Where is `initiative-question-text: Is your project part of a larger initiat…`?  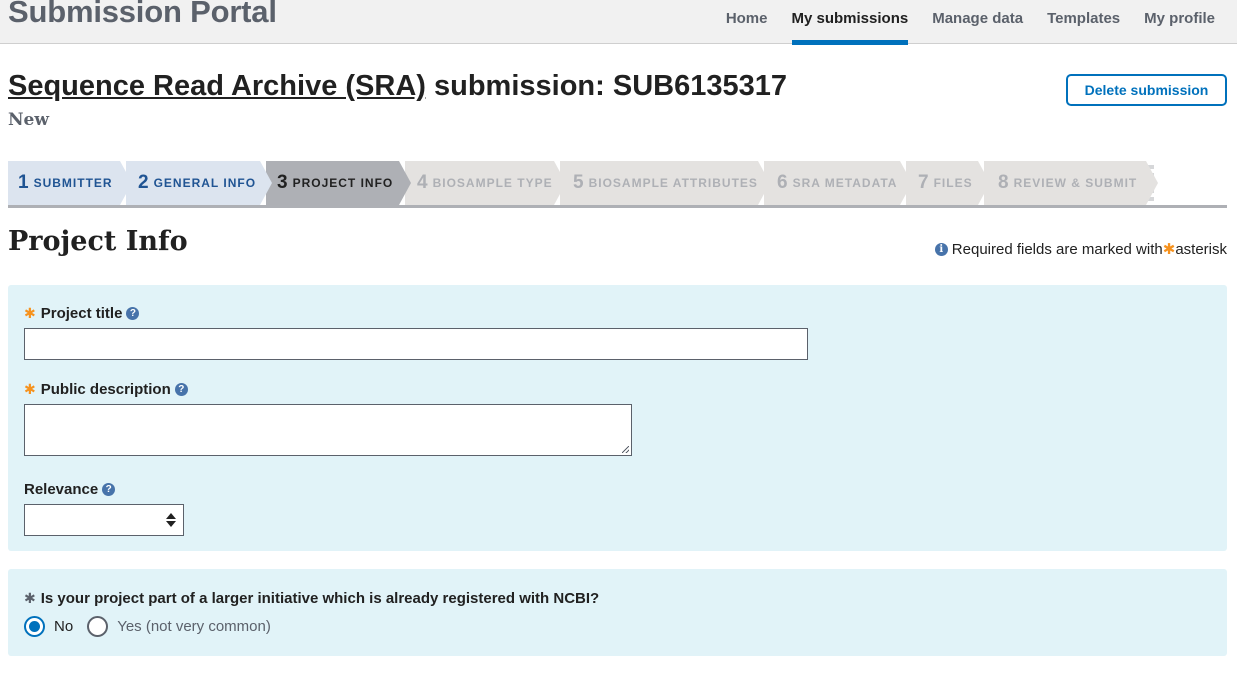 initiative-question-text: Is your project part of a larger initiat… is located at coordinates (320, 598).